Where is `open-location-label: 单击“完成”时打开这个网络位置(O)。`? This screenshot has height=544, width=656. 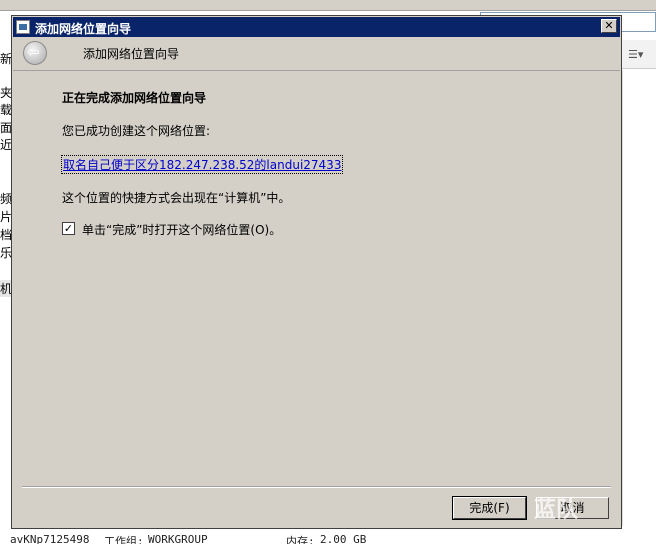 open-location-label: 单击“完成”时打开这个网络位置(O)。 is located at coordinates (181, 229).